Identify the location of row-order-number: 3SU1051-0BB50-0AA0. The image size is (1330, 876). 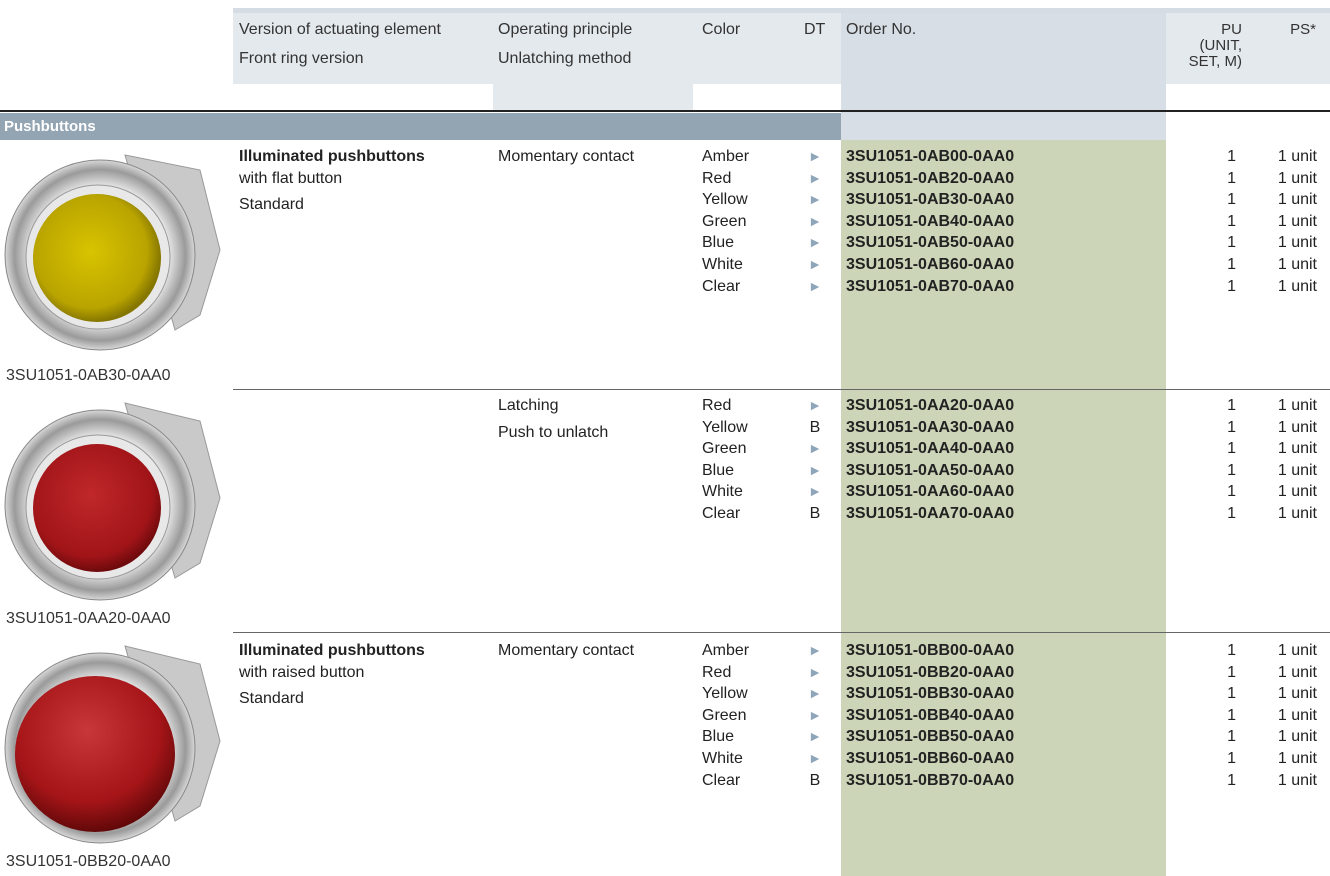
(930, 737).